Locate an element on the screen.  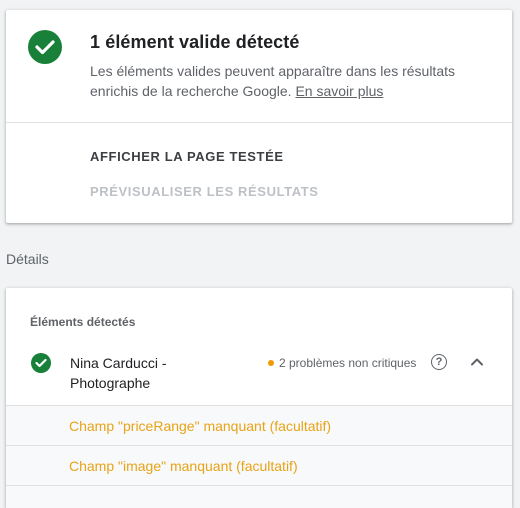
help-circle-icon: ? is located at coordinates (439, 362).